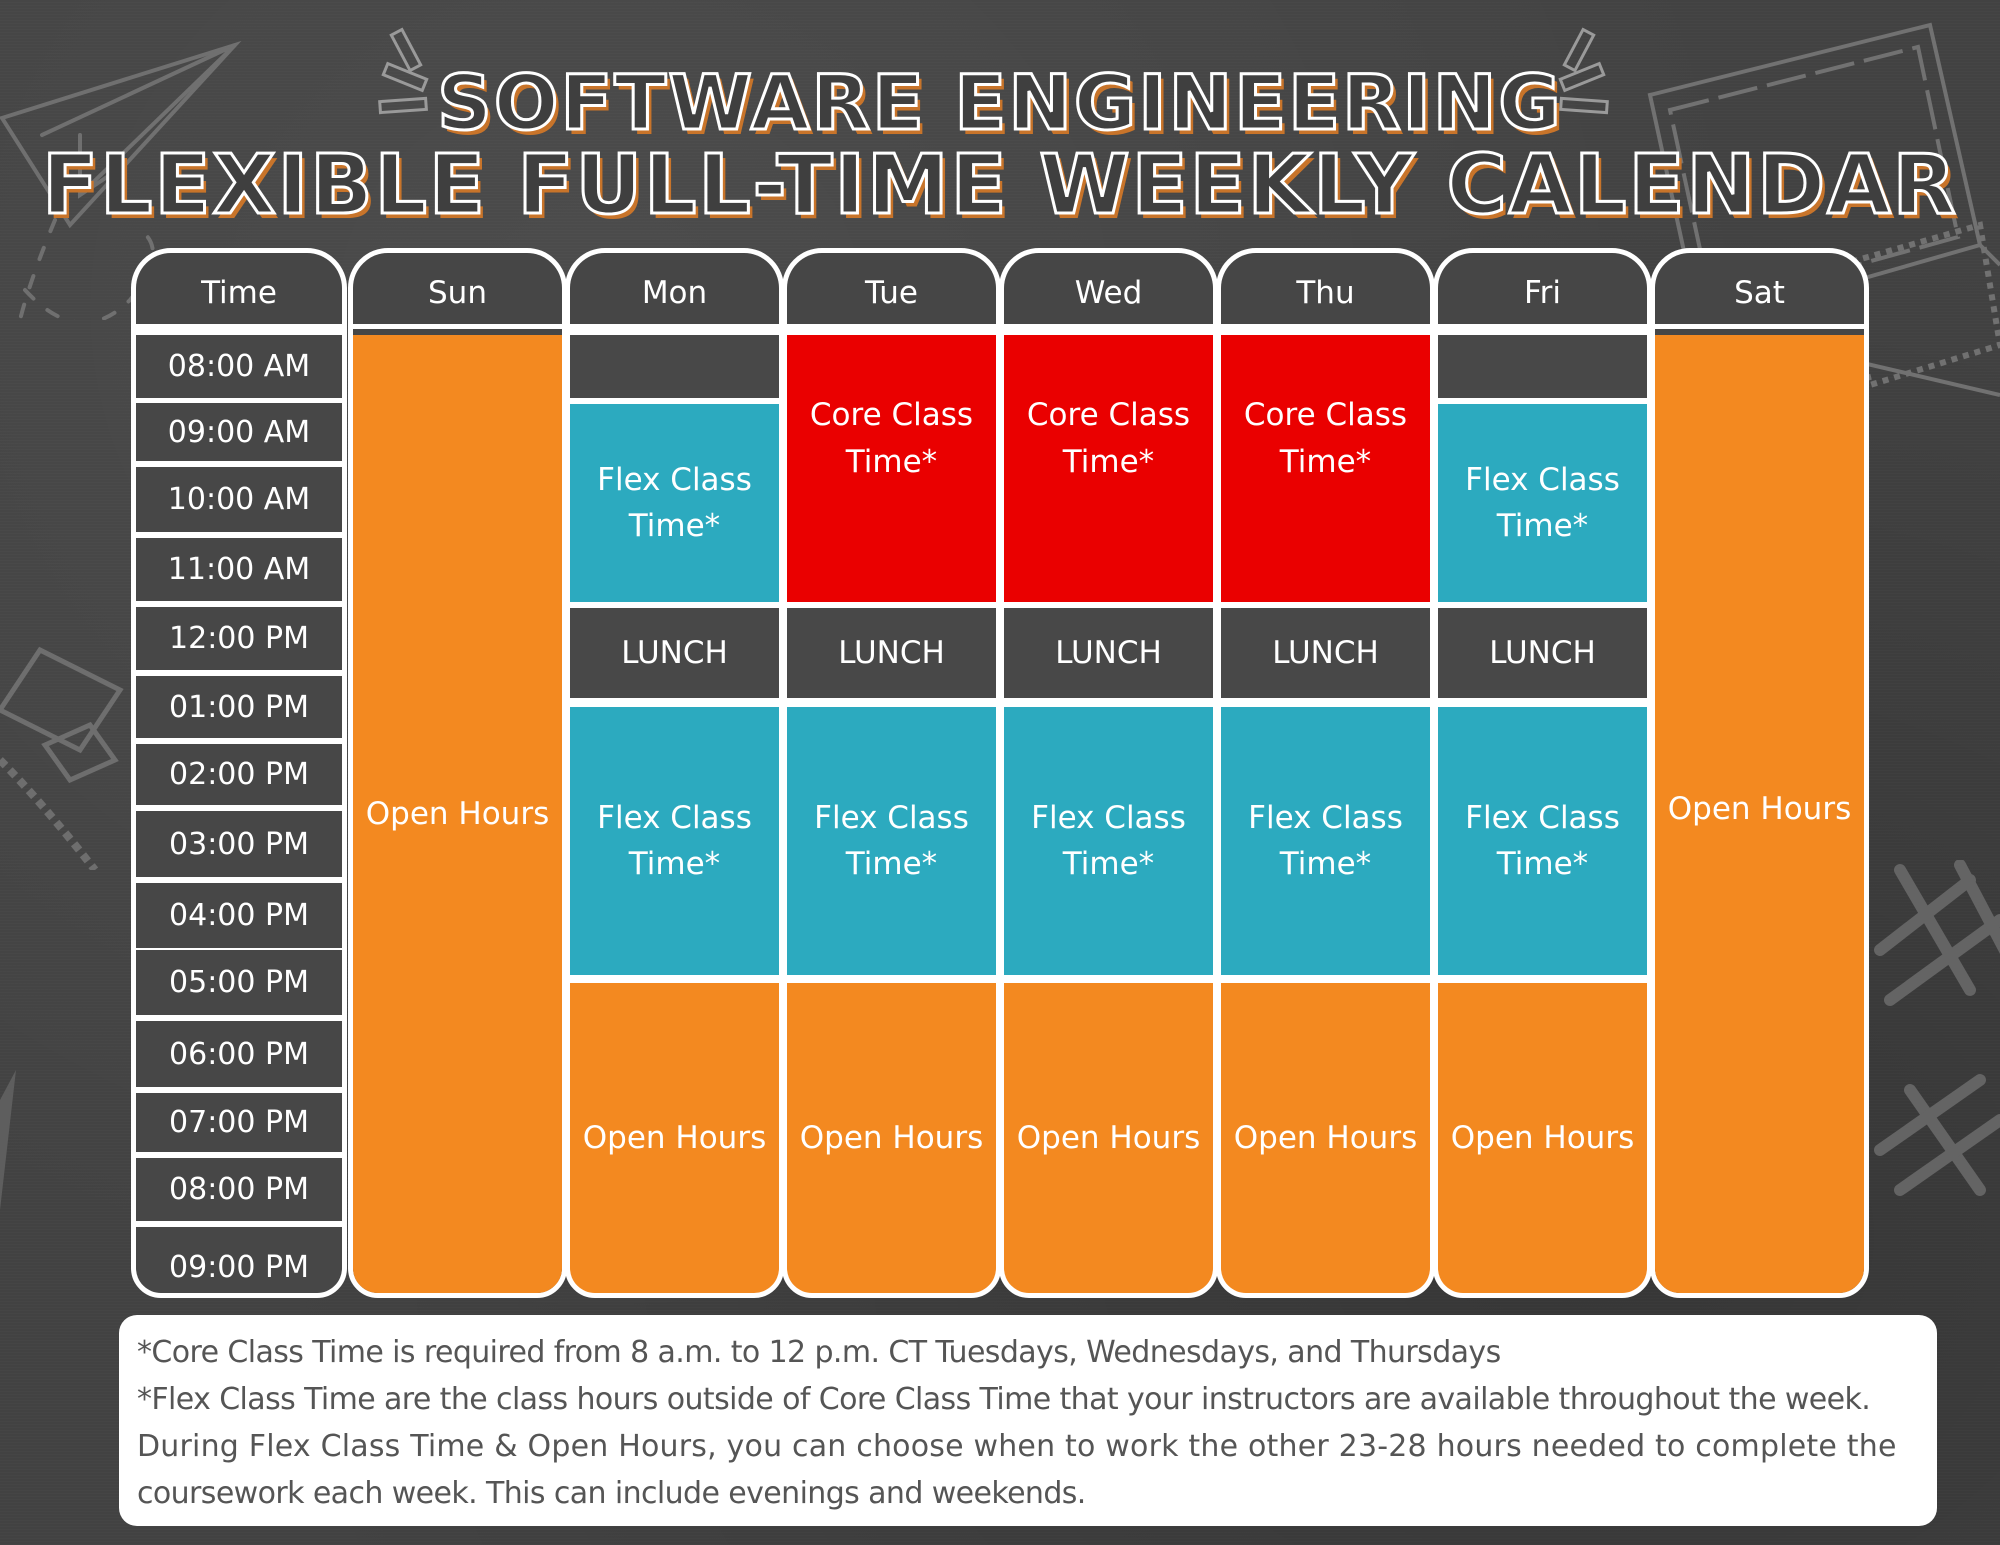 This screenshot has width=2000, height=1545. Describe the element at coordinates (1937, 1028) in the screenshot. I see `hashtag-doodle-icon` at that location.